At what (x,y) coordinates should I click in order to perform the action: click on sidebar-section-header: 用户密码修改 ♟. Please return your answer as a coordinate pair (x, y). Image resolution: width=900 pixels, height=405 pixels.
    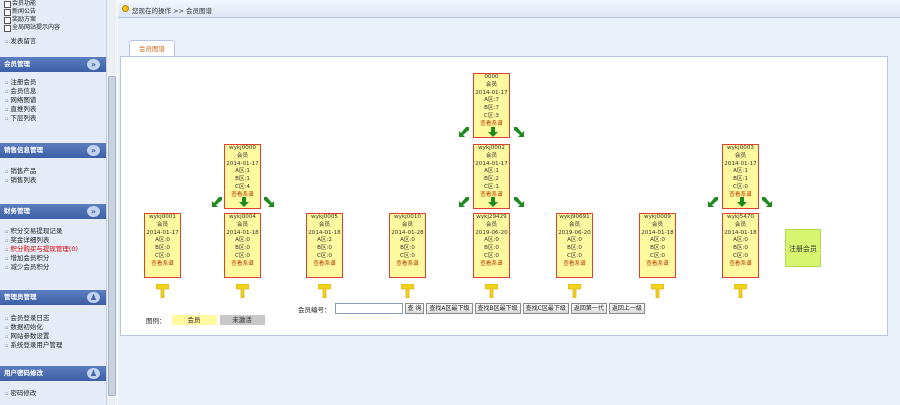
    Looking at the image, I should click on (53, 373).